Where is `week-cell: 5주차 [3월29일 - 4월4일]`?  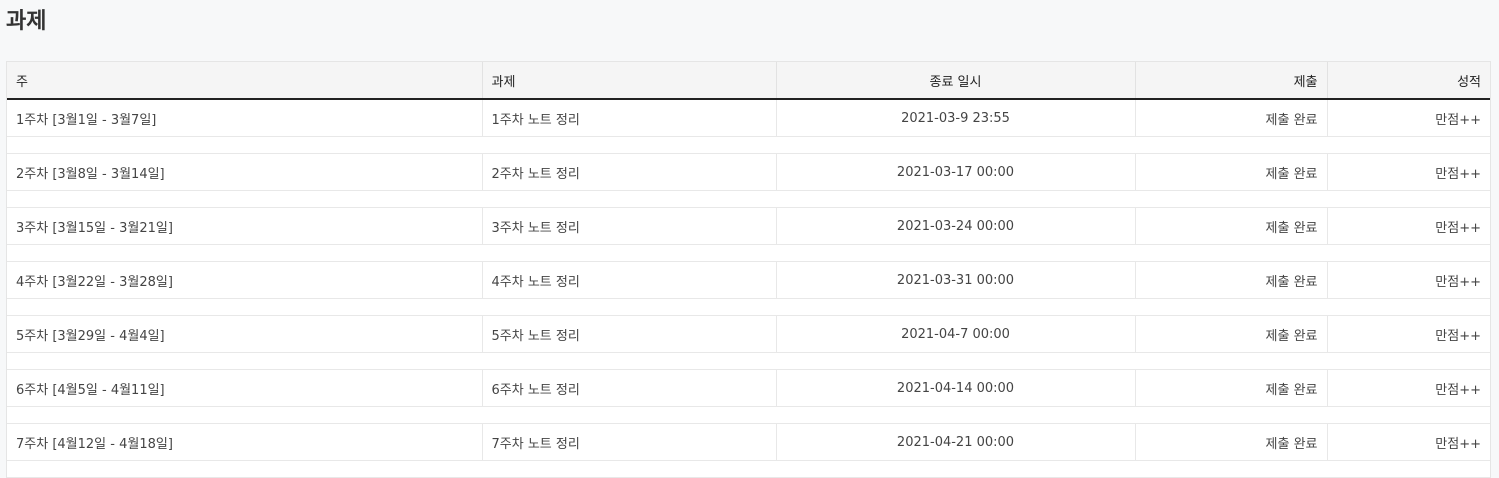
week-cell: 5주차 [3월29일 - 4월4일] is located at coordinates (245, 334).